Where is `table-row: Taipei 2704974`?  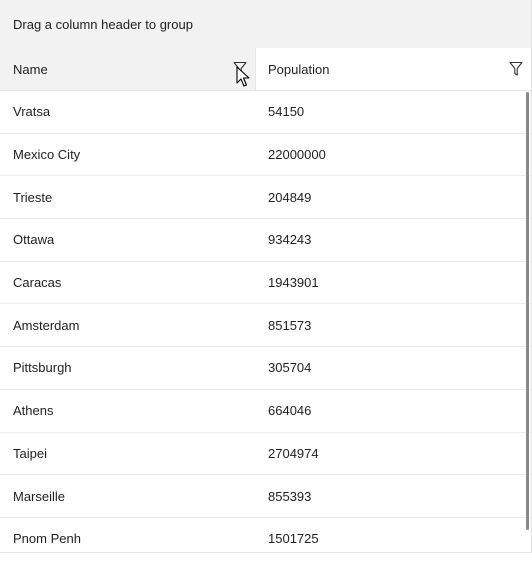 table-row: Taipei 2704974 is located at coordinates (265, 454).